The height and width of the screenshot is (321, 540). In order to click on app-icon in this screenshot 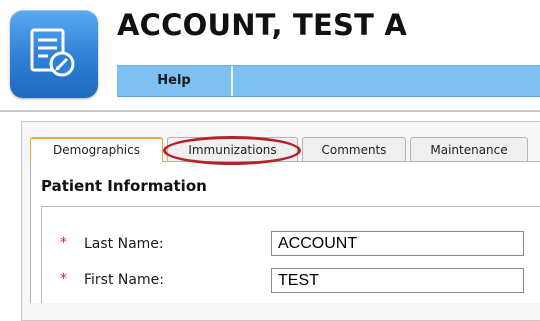, I will do `click(54, 54)`.